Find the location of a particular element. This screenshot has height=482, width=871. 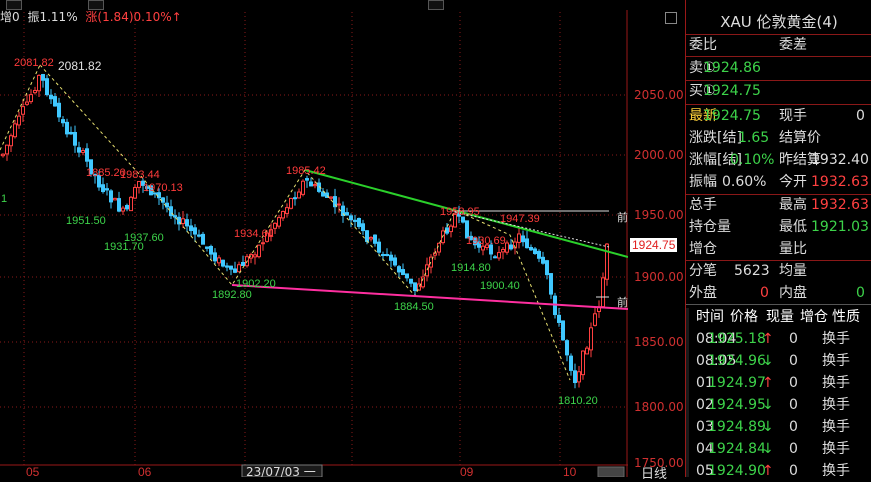

ticks-header: 时间 价格 现量 增仓 性质 is located at coordinates (778, 317).